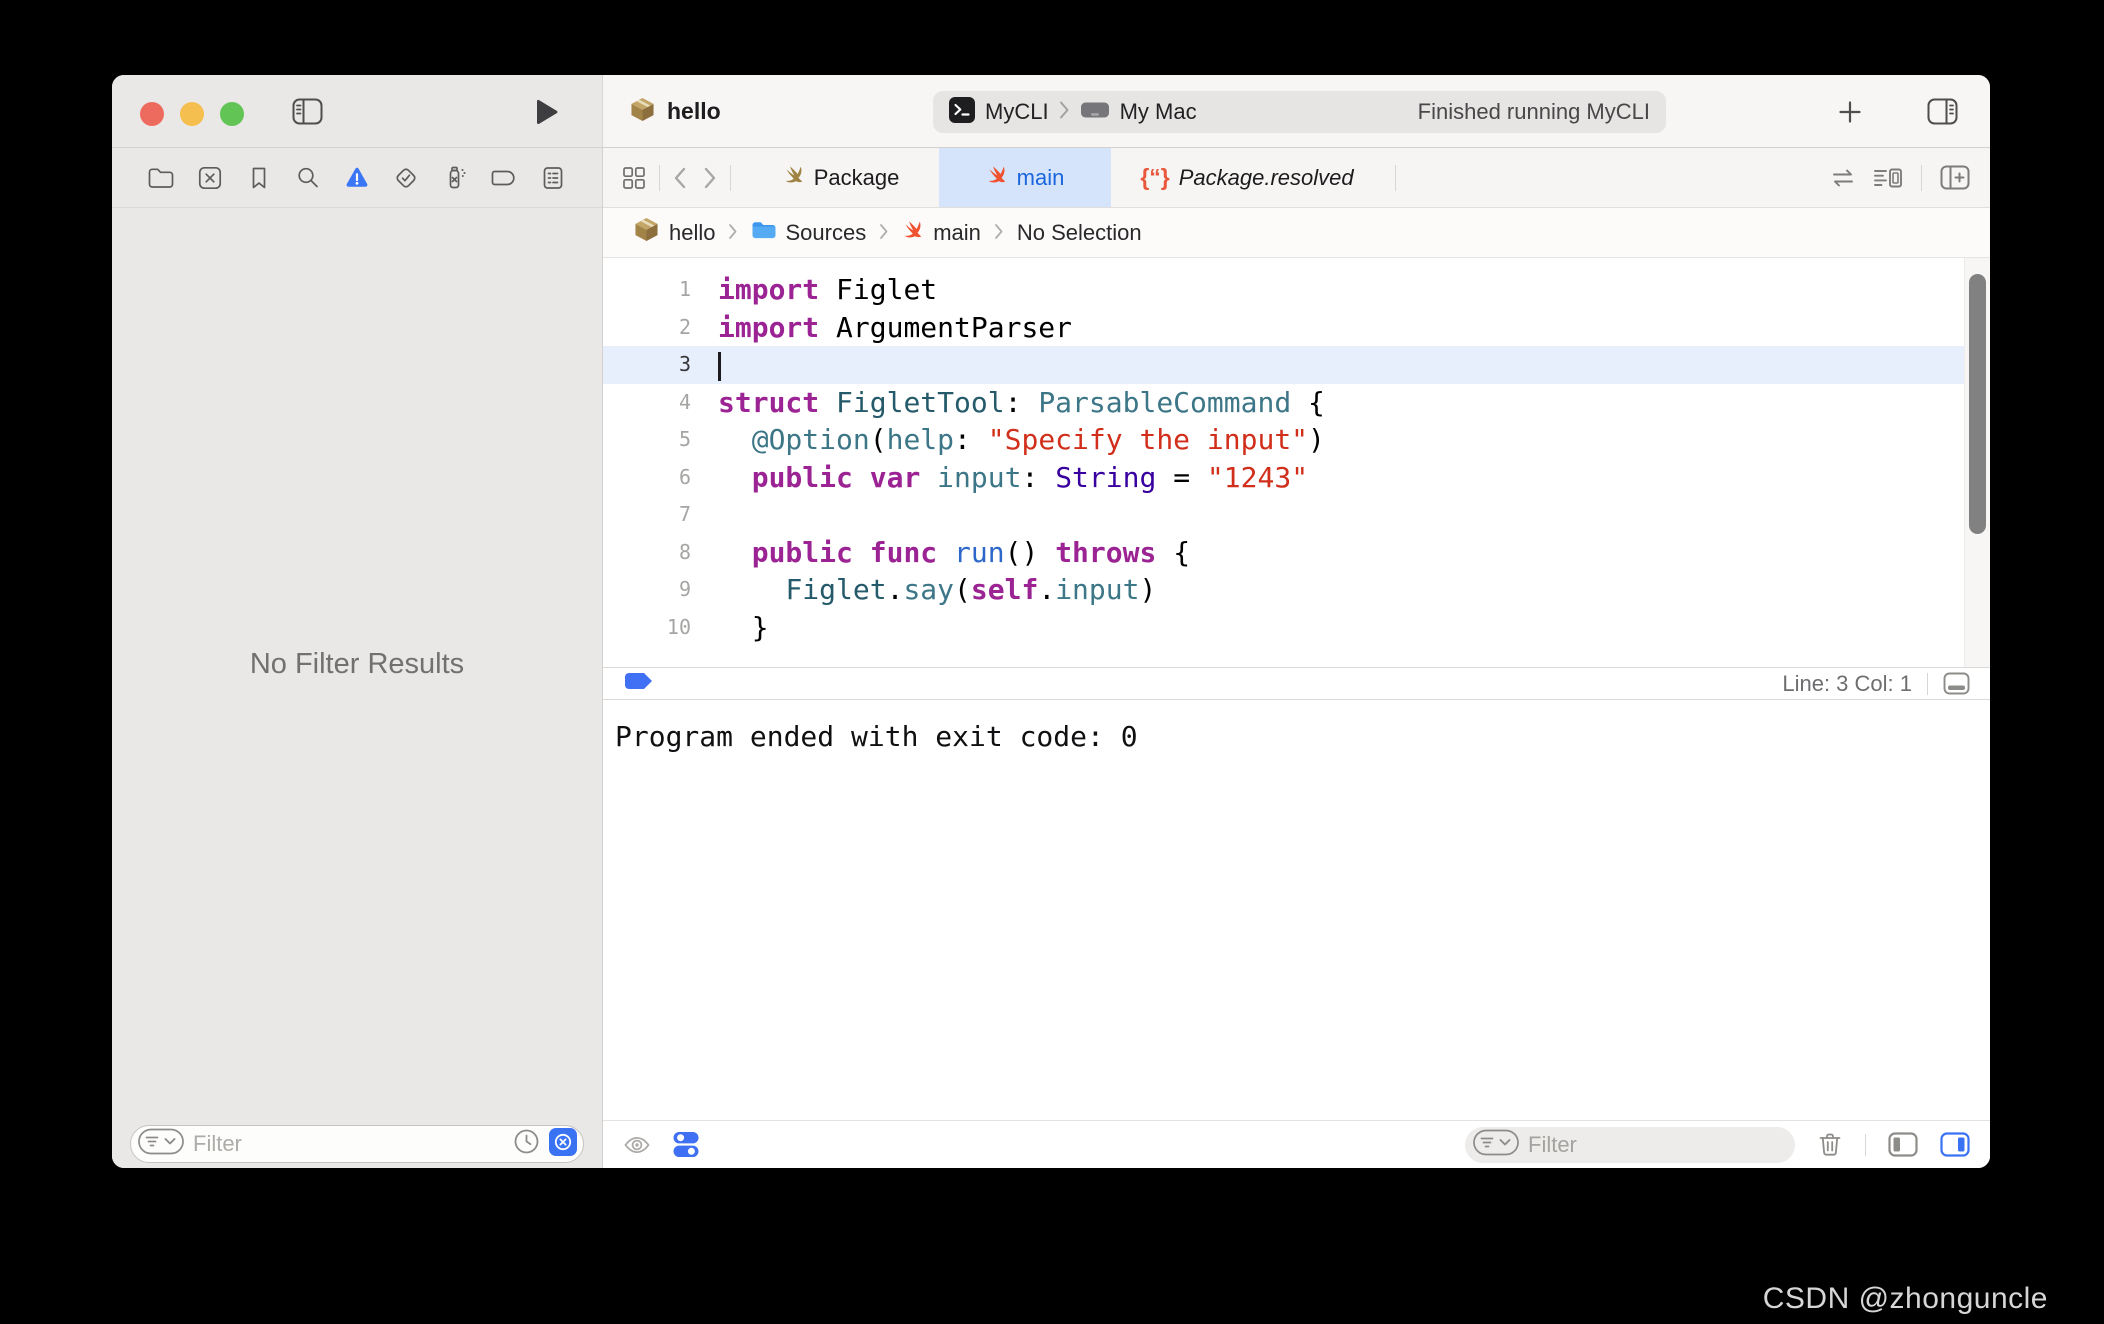  I want to click on add-editor-split-icon, so click(1955, 177).